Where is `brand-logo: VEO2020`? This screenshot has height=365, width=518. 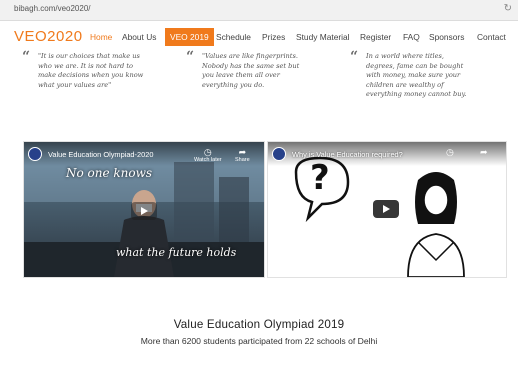
brand-logo: VEO2020 is located at coordinates (48, 36).